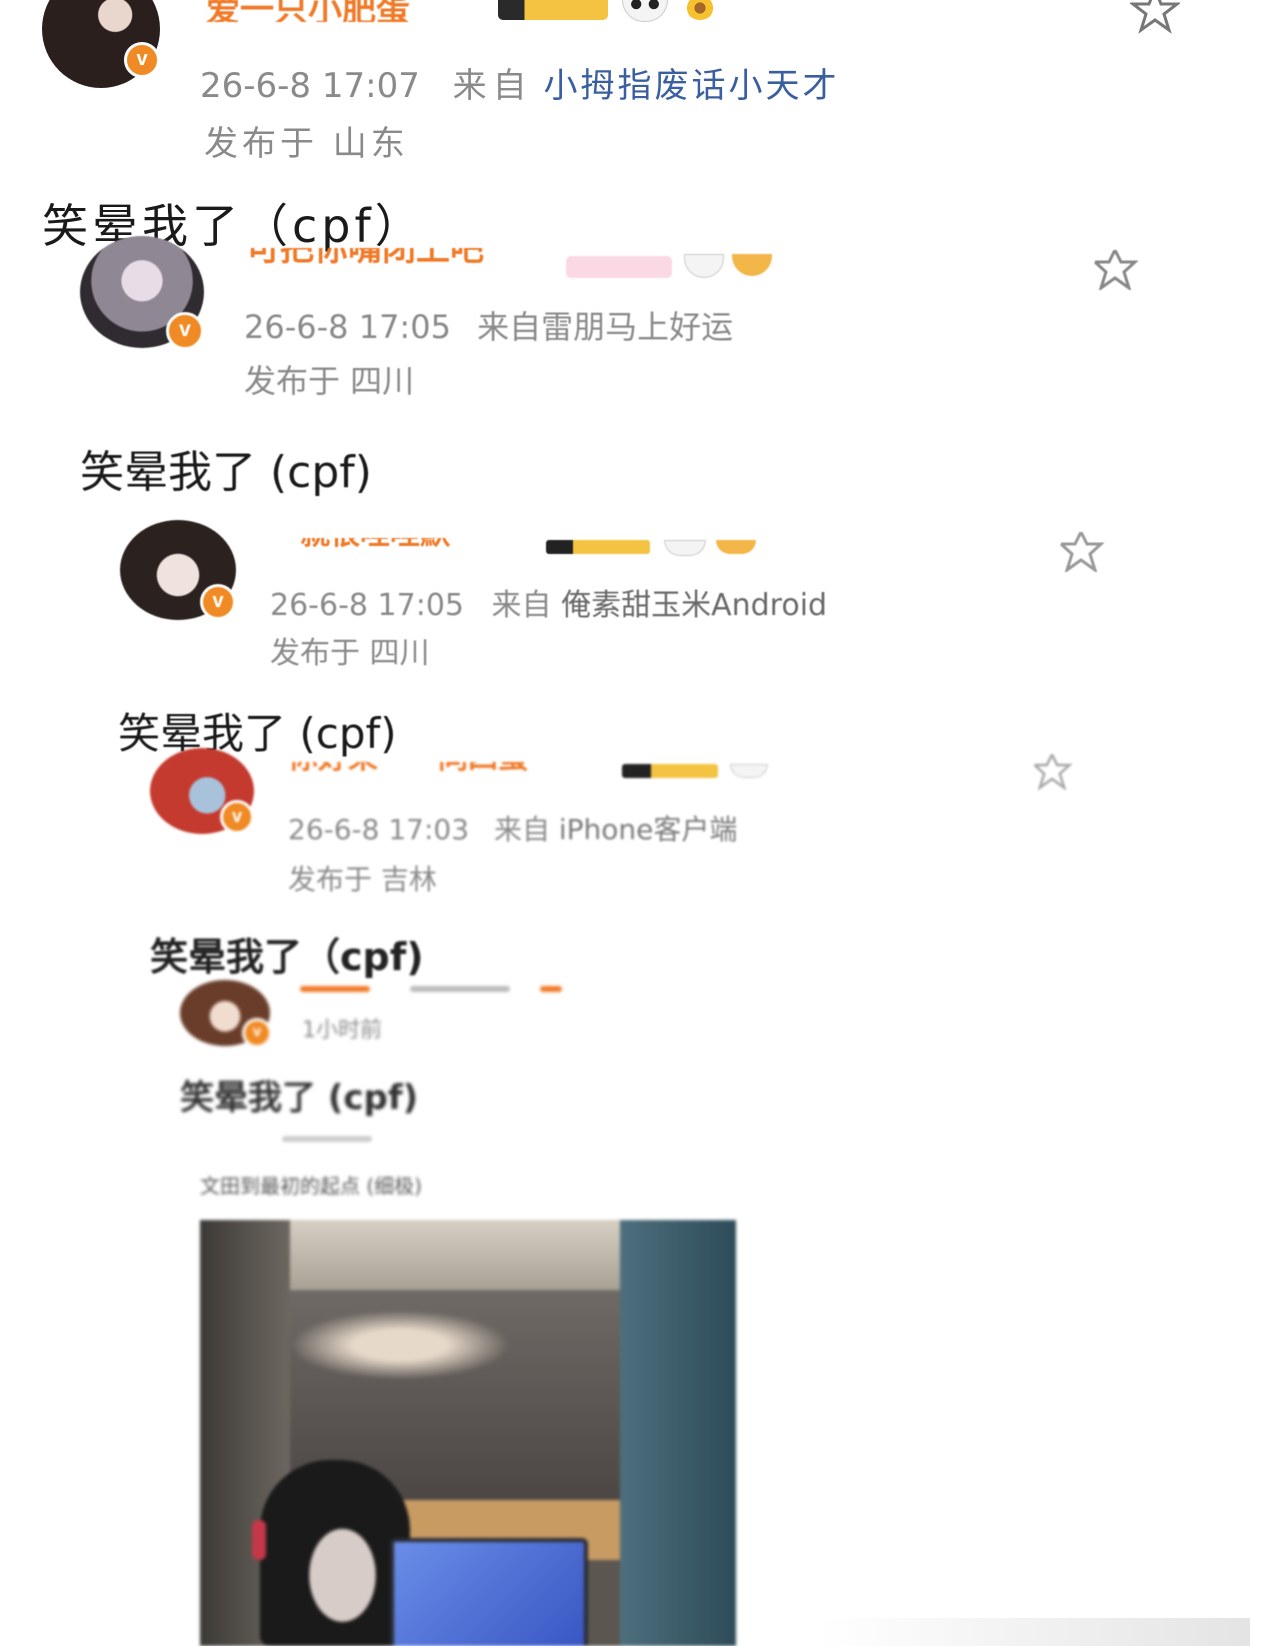  I want to click on source-link: 雷朋马上好运, so click(637, 327).